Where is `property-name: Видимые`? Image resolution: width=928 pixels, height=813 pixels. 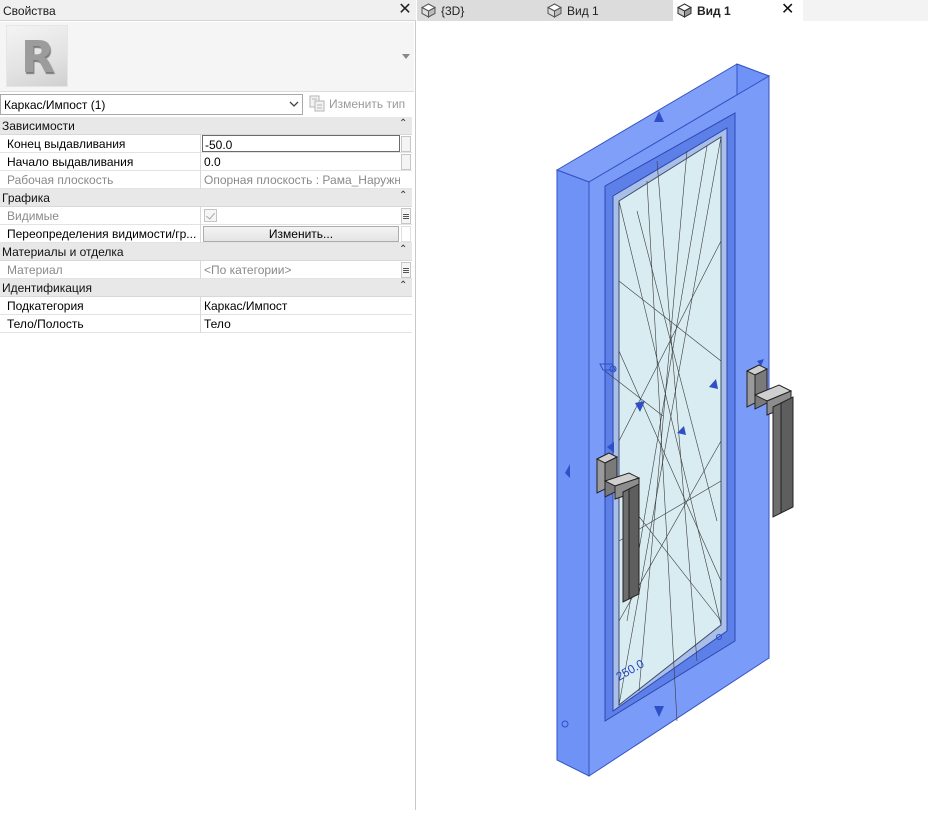 property-name: Видимые is located at coordinates (100, 216).